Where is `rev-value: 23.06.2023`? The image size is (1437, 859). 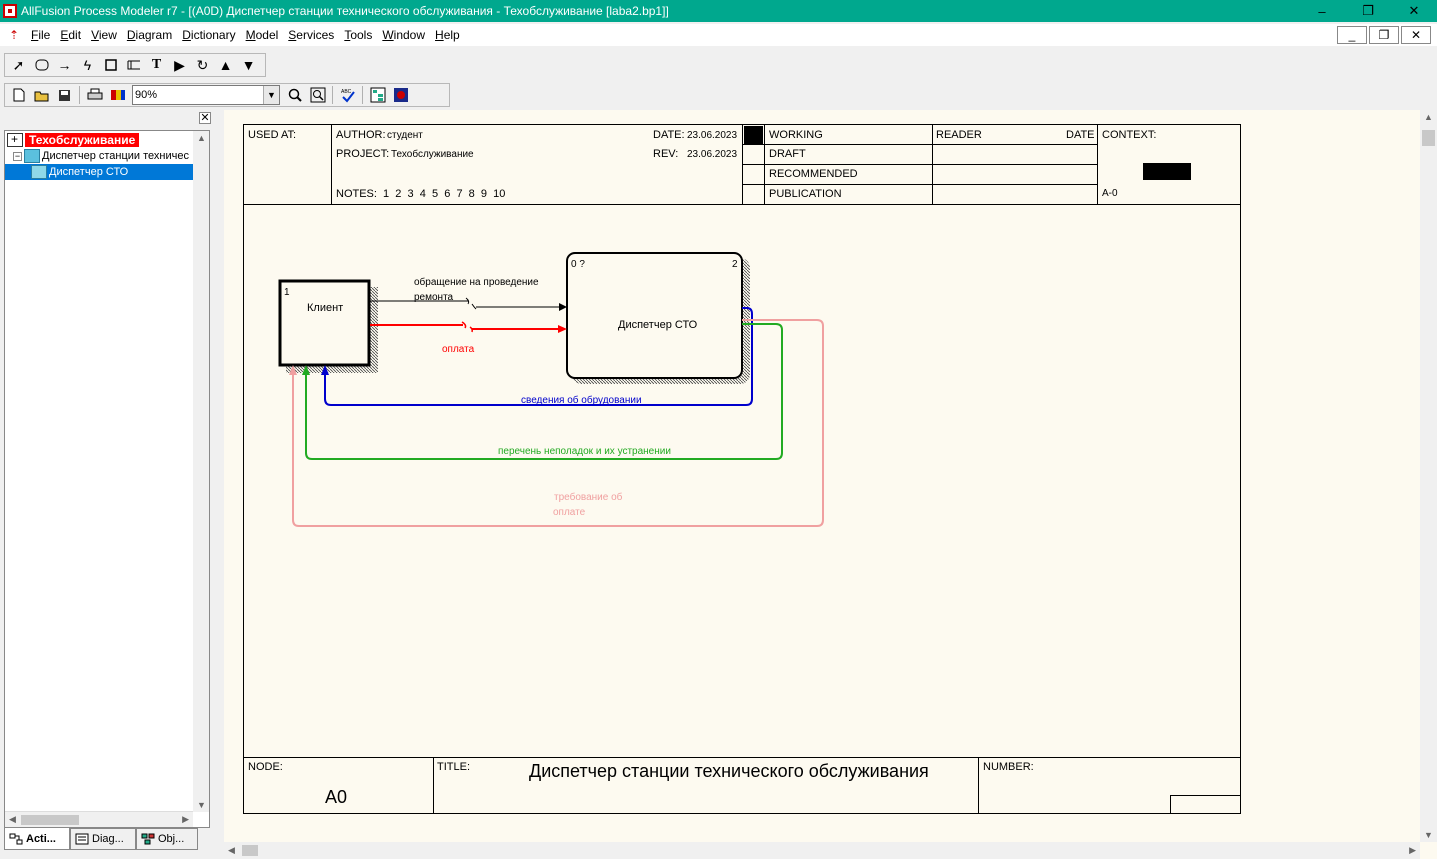 rev-value: 23.06.2023 is located at coordinates (712, 154).